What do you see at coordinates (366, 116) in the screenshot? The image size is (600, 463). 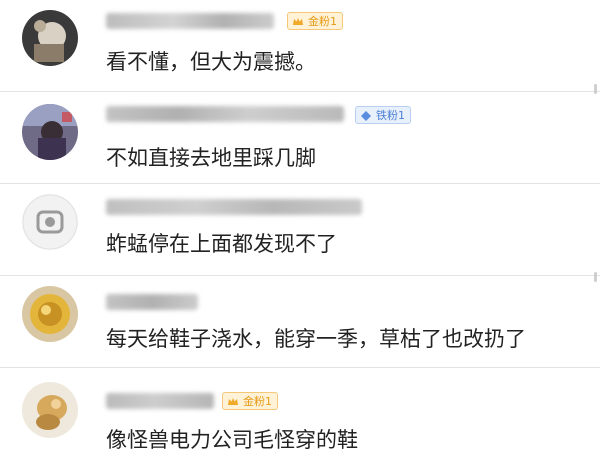 I see `diamond-icon` at bounding box center [366, 116].